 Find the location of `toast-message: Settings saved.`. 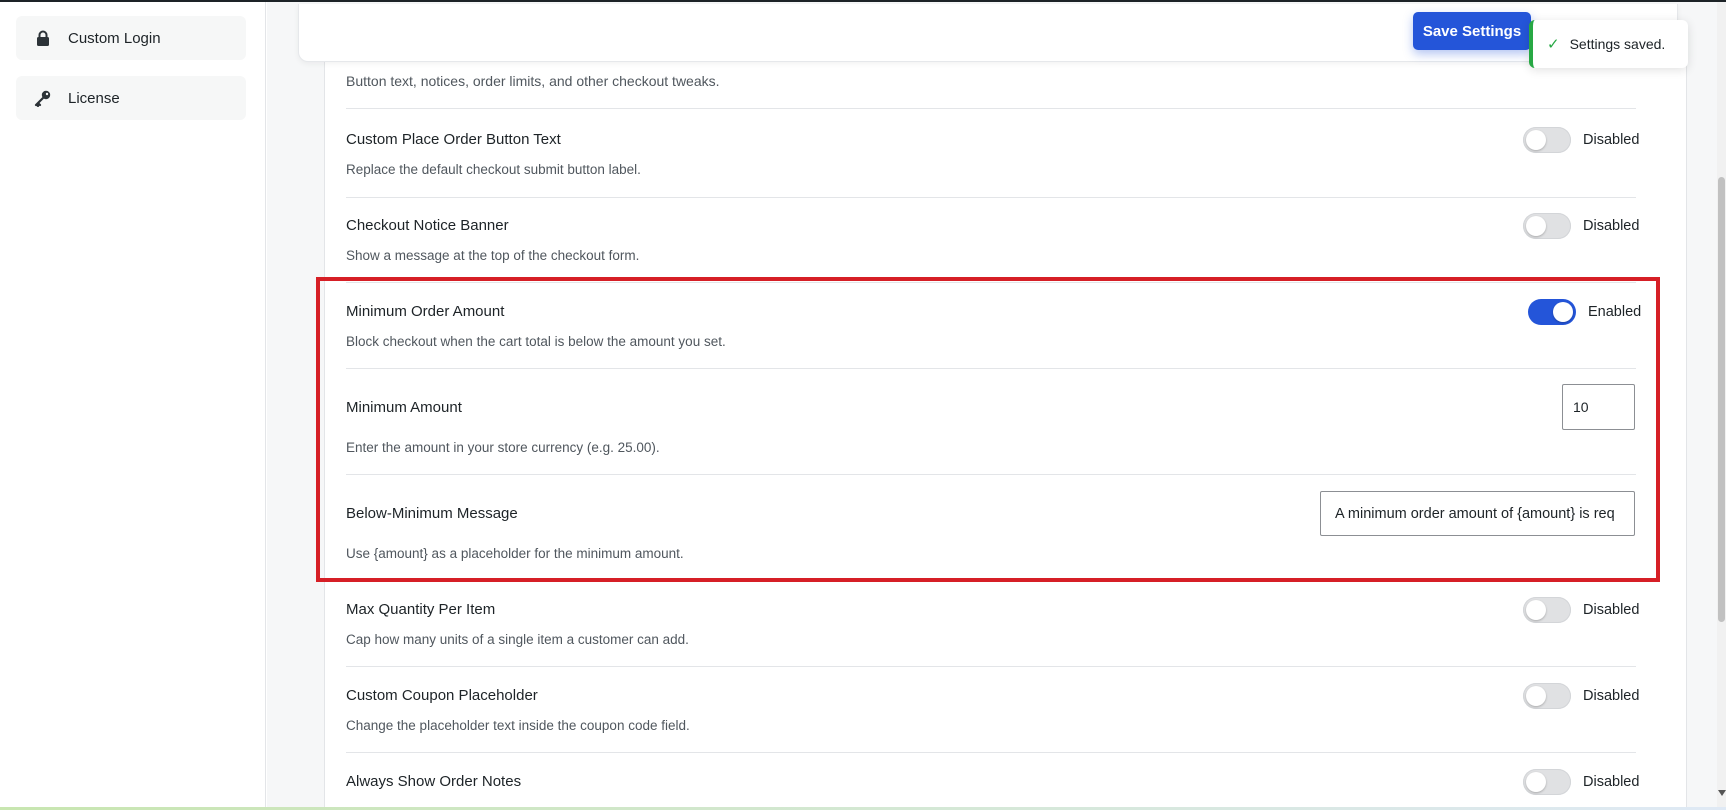

toast-message: Settings saved. is located at coordinates (1617, 44).